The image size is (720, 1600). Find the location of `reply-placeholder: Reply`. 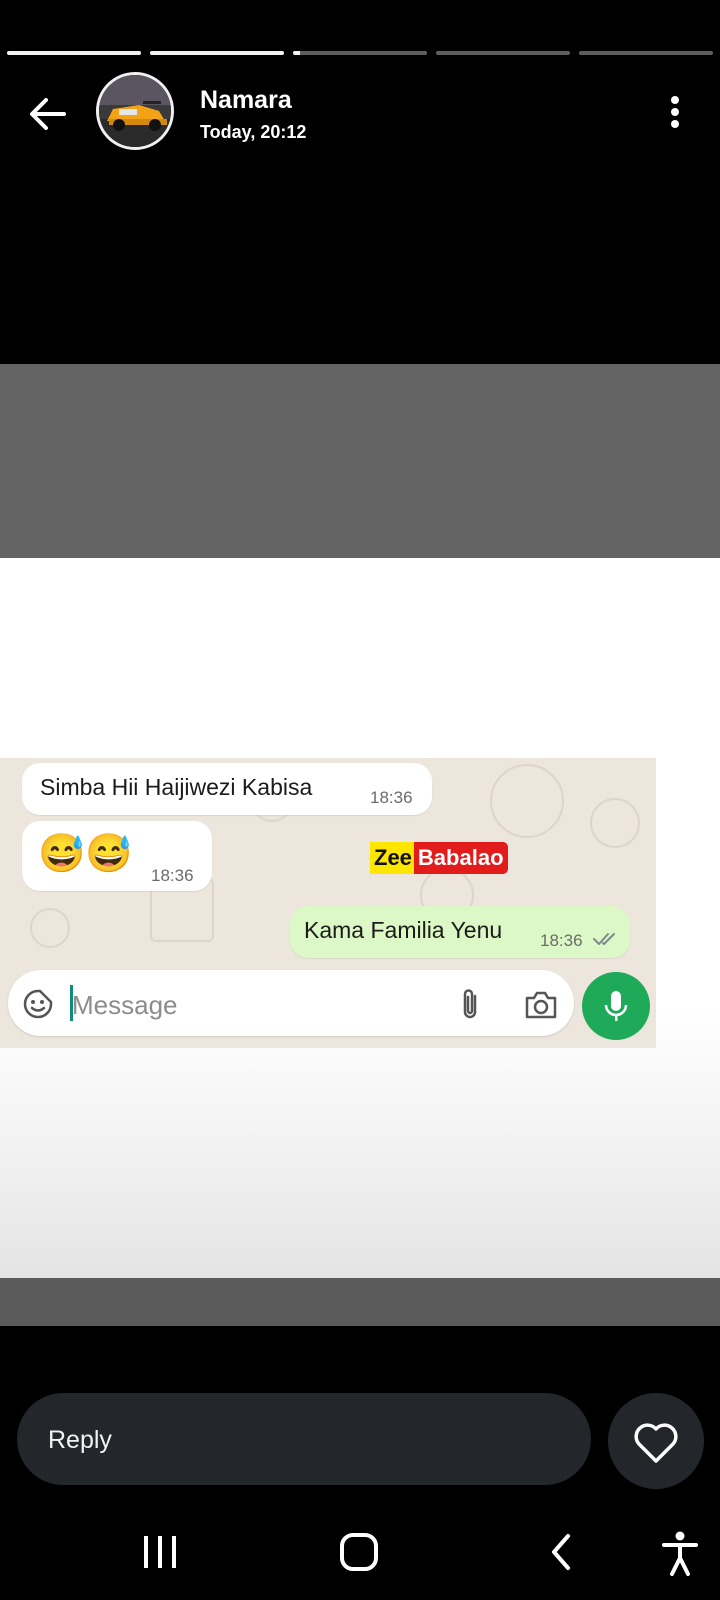

reply-placeholder: Reply is located at coordinates (80, 1440).